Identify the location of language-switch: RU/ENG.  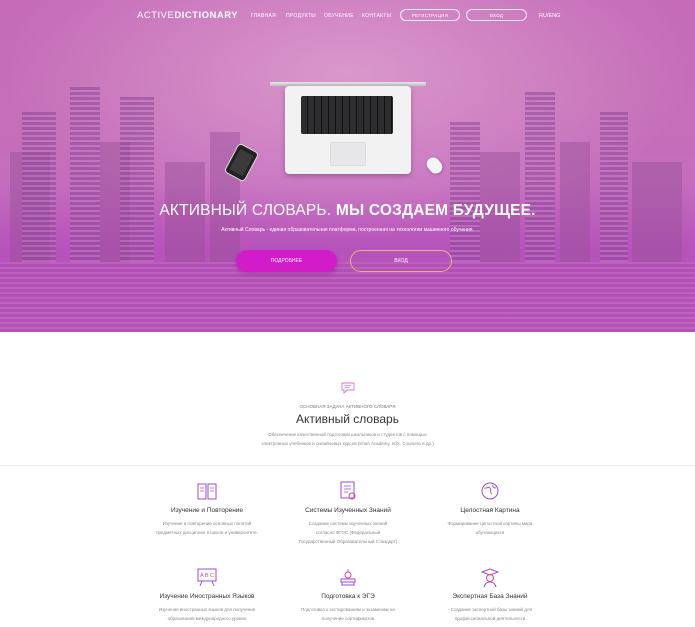
(549, 16).